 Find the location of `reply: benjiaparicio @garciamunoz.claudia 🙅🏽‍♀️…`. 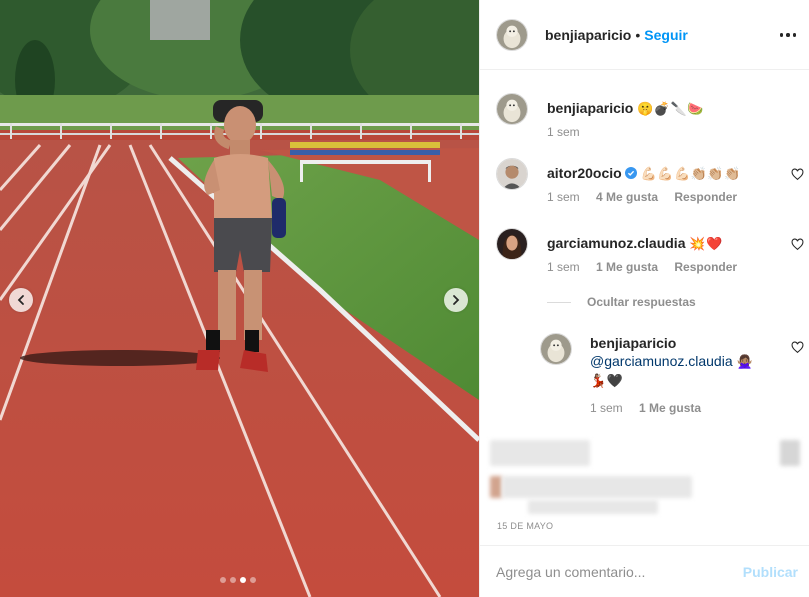

reply: benjiaparicio @garciamunoz.claudia 🙅🏽‍♀️… is located at coordinates (672, 378).